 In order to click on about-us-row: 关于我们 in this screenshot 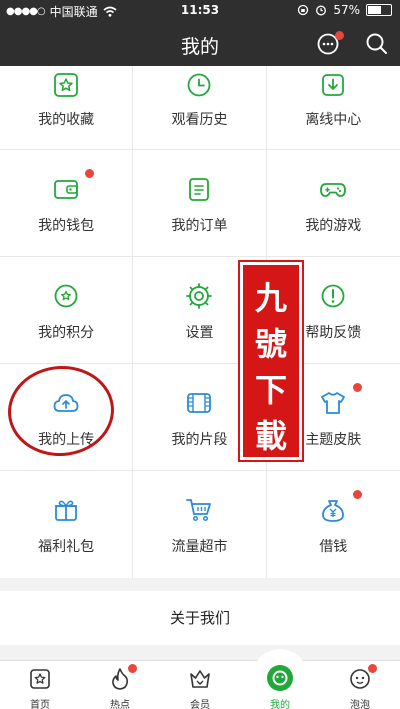, I will do `click(200, 618)`.